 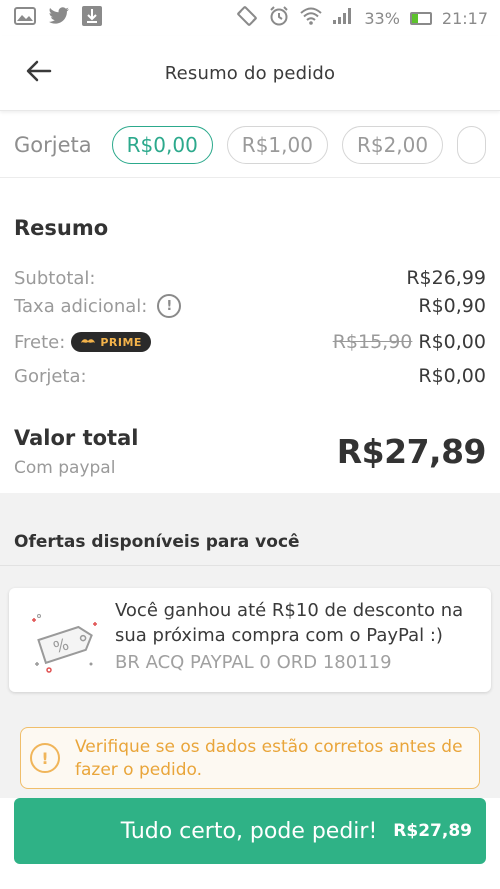 I want to click on info-icon: !, so click(x=169, y=306).